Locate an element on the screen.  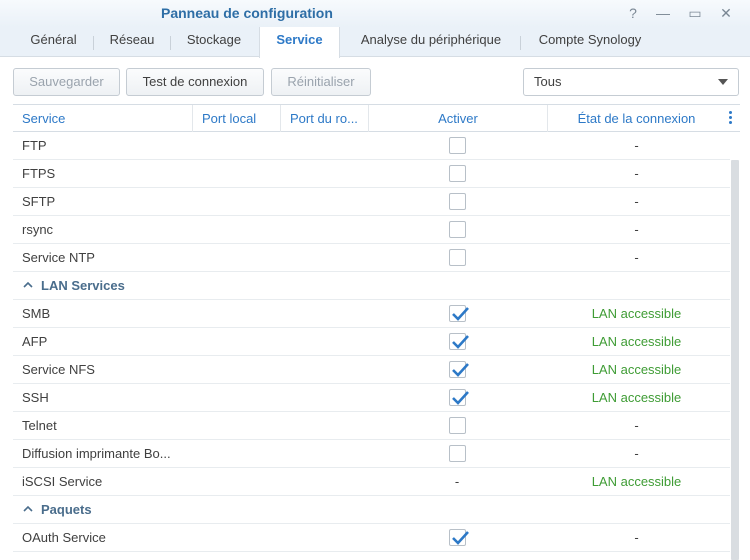
tab-service: Service is located at coordinates (299, 42).